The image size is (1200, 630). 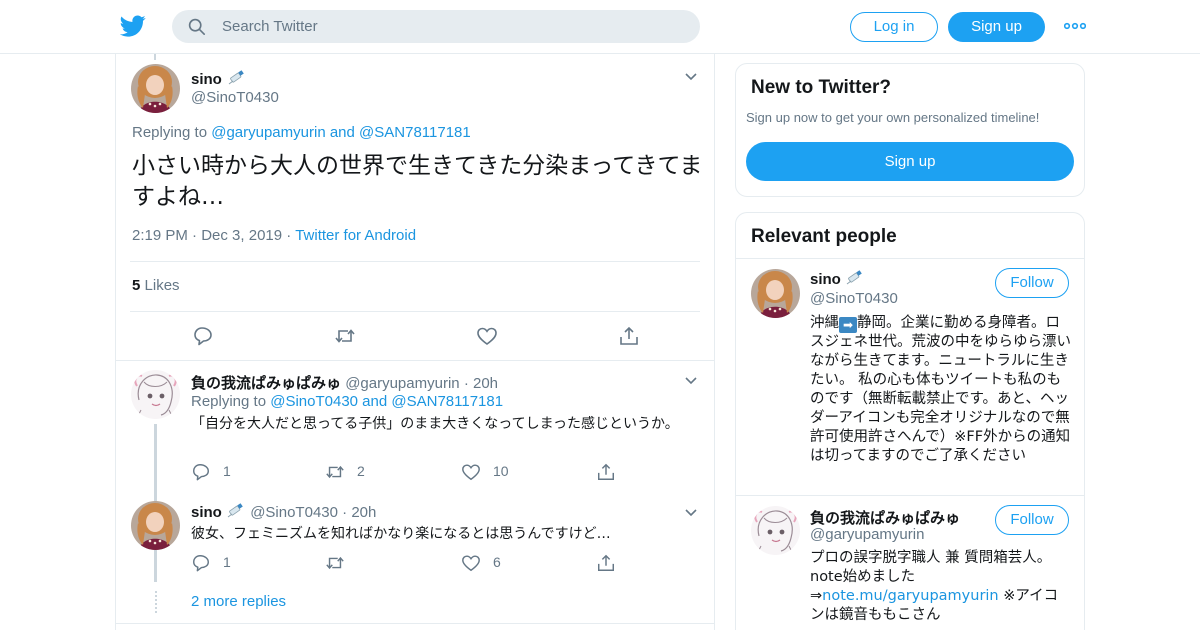 What do you see at coordinates (268, 132) in the screenshot?
I see `mention-link: @garyupamyurin` at bounding box center [268, 132].